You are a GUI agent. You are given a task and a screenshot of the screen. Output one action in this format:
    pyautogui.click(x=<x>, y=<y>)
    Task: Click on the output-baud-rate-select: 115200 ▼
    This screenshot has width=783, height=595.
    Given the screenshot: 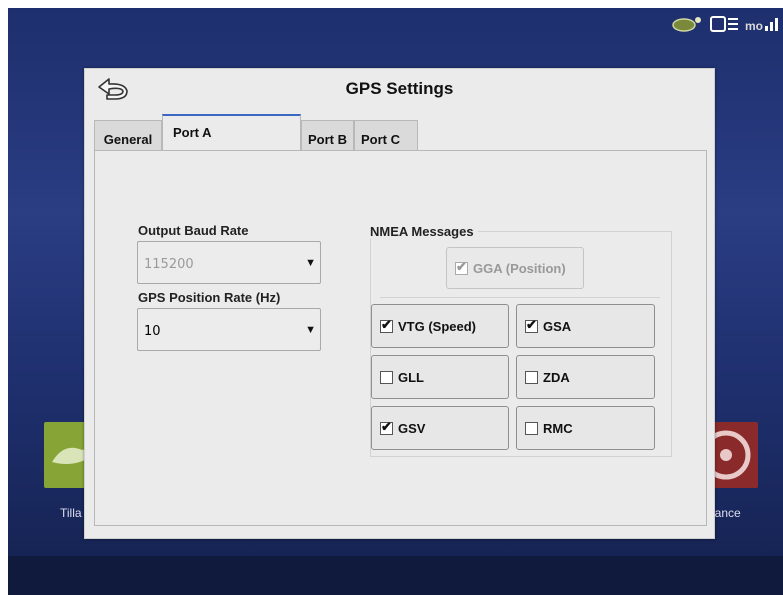 What is the action you would take?
    pyautogui.click(x=229, y=262)
    